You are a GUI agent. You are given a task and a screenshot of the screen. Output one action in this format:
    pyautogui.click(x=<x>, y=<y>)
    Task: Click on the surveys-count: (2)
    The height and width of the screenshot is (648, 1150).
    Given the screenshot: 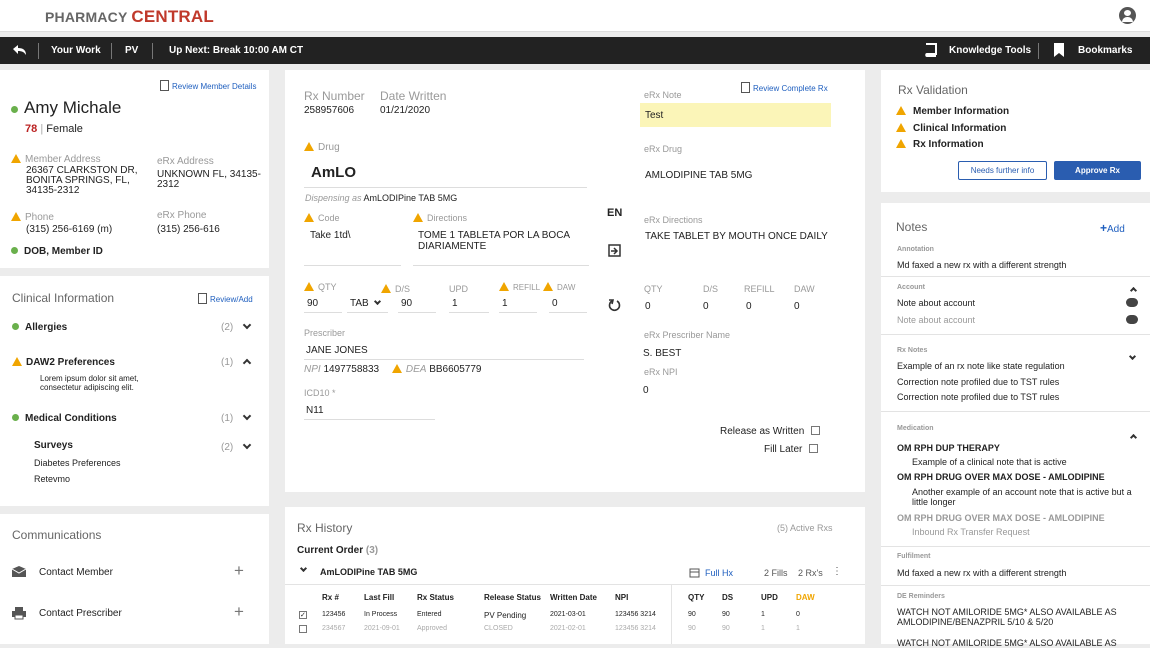 What is the action you would take?
    pyautogui.click(x=227, y=447)
    